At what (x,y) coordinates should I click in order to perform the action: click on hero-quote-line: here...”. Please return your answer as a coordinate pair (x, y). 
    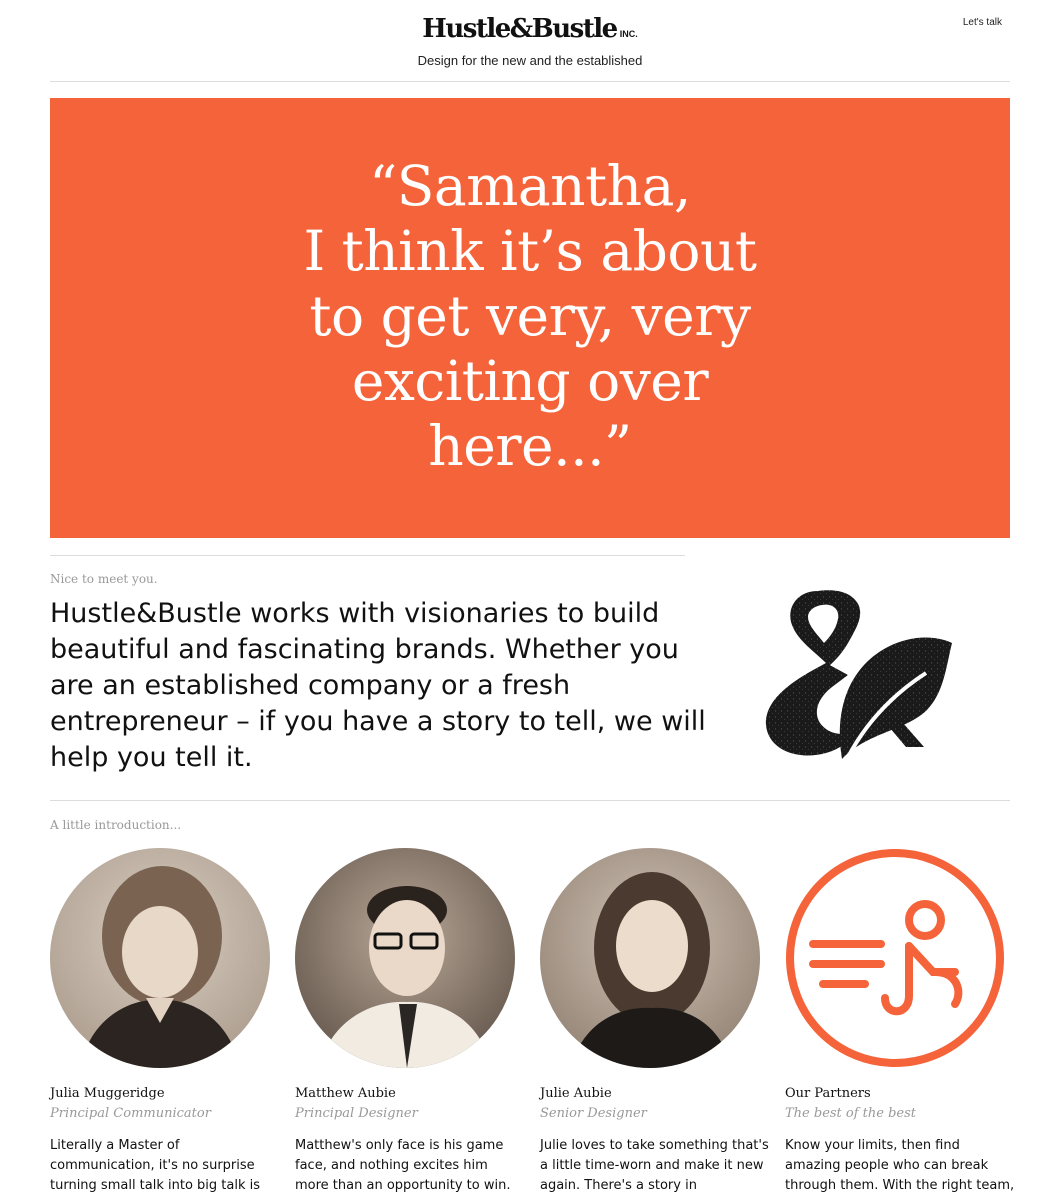
    Looking at the image, I should click on (530, 445).